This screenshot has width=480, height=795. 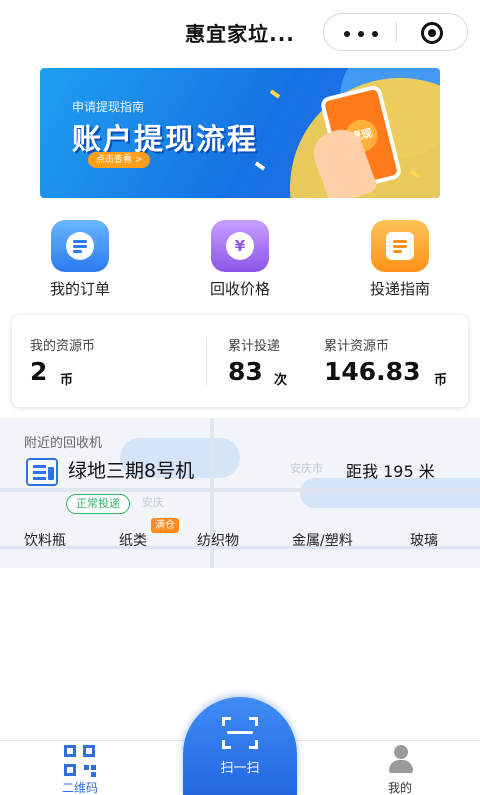 What do you see at coordinates (239, 289) in the screenshot?
I see `menu-label: 回收价格` at bounding box center [239, 289].